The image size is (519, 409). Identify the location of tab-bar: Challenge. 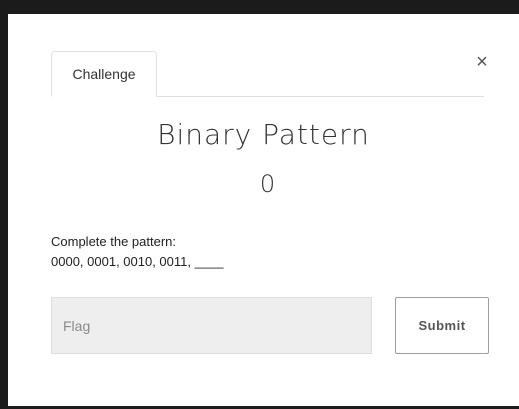
(267, 74).